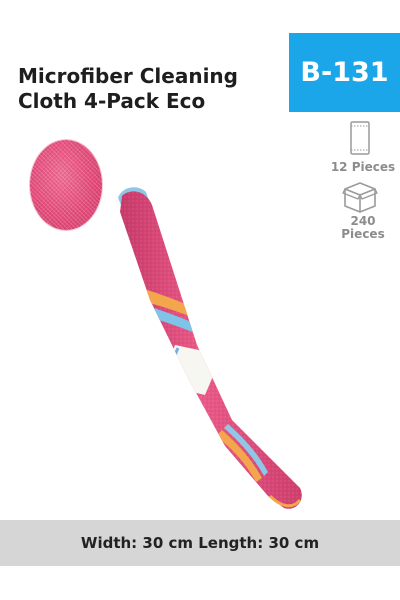 This screenshot has width=400, height=600. What do you see at coordinates (170, 365) in the screenshot?
I see `label-band-stripe` at bounding box center [170, 365].